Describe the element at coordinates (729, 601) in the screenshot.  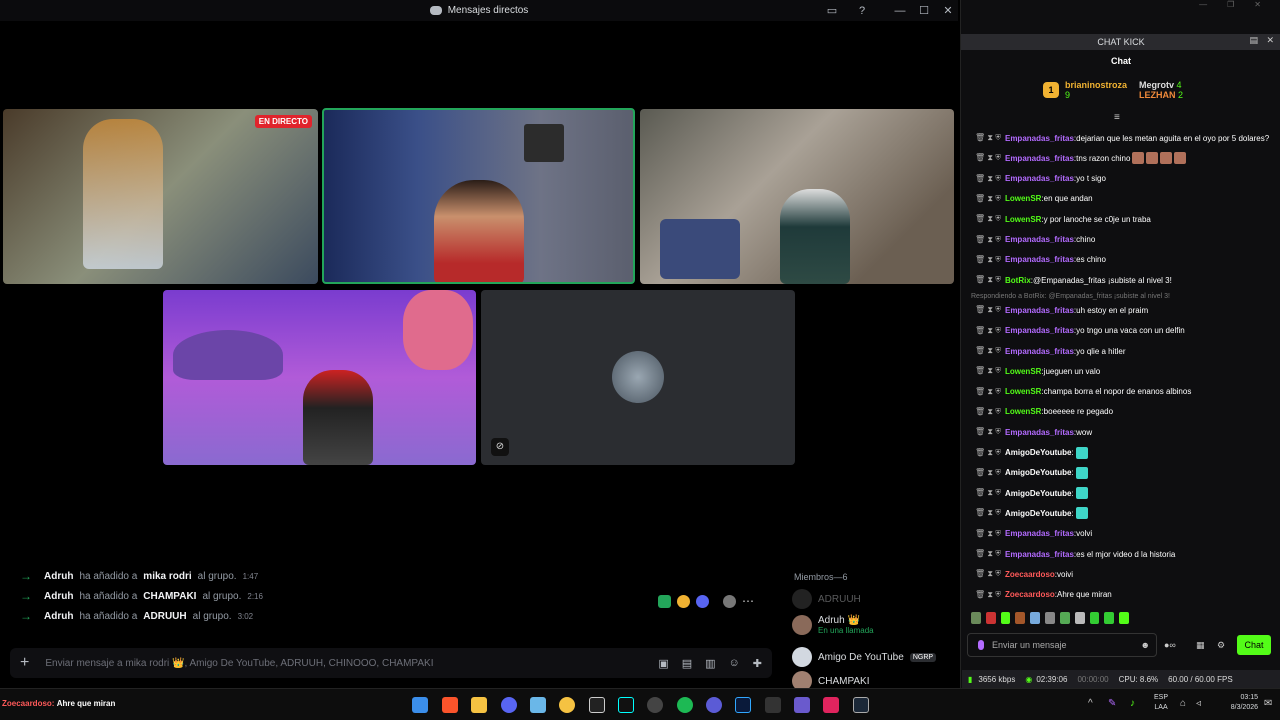
I see `add-reaction-icon` at that location.